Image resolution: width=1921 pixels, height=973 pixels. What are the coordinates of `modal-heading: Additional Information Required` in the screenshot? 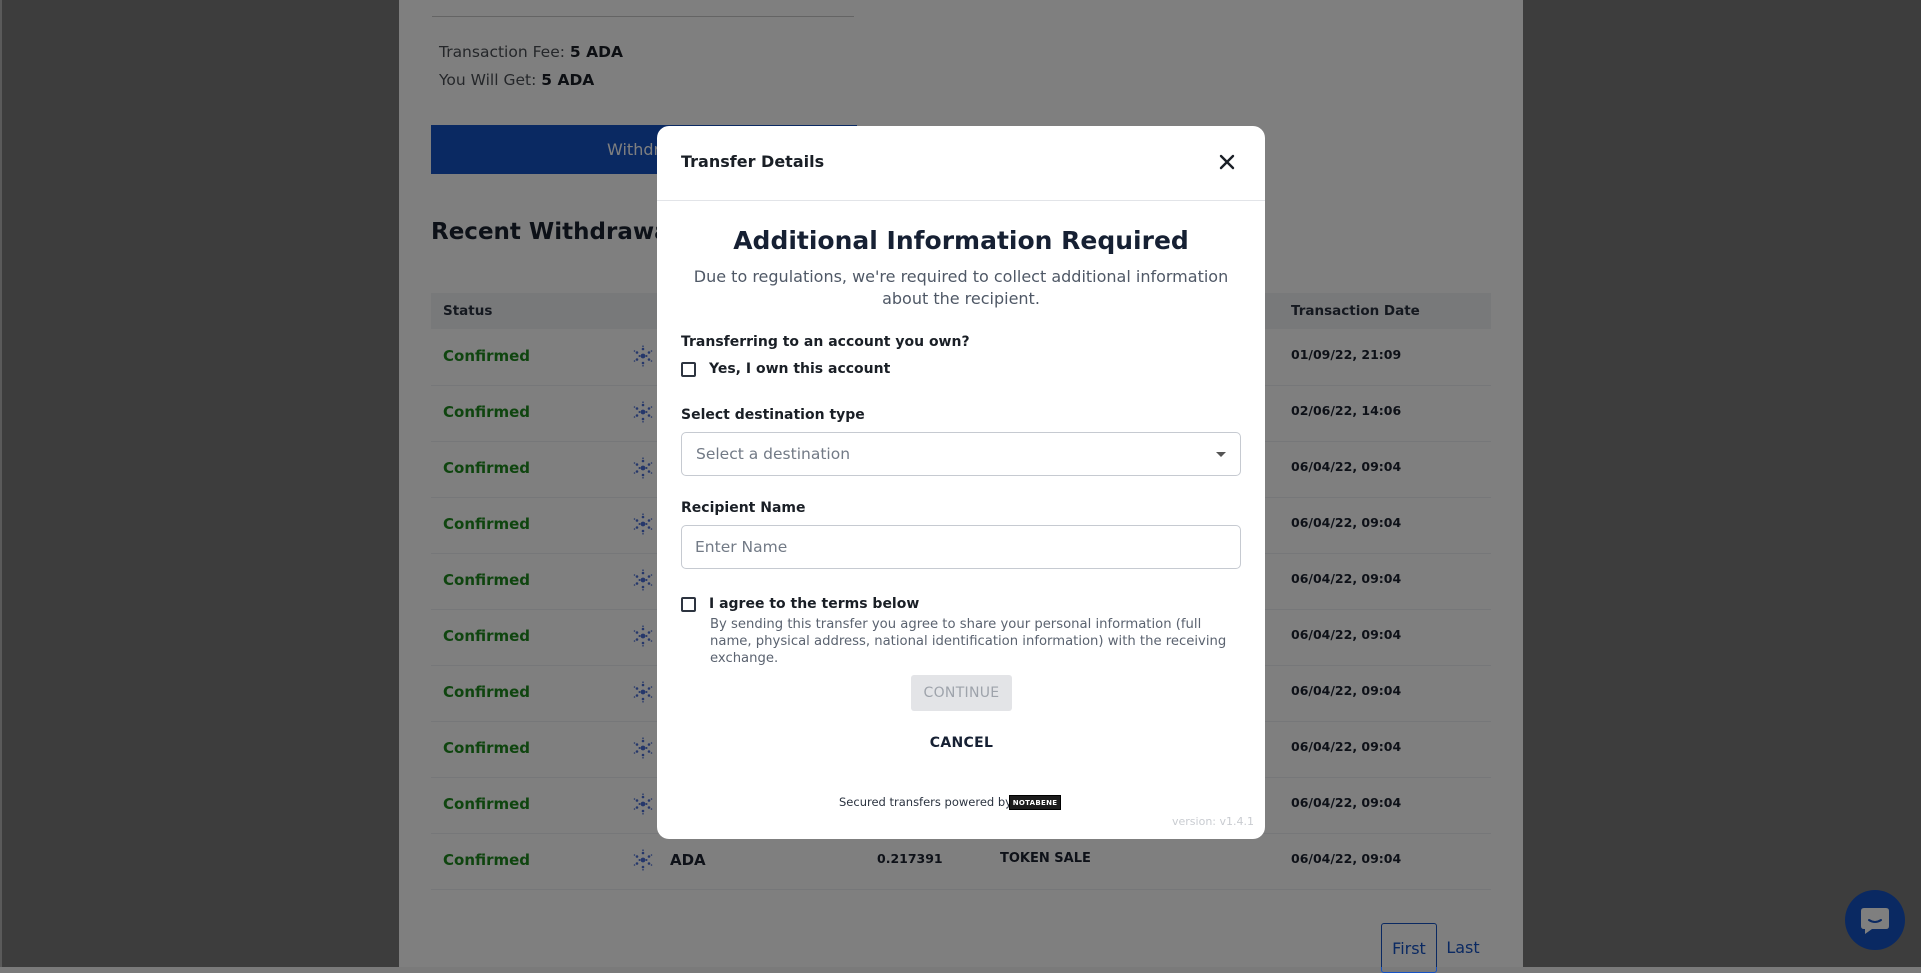 It's located at (961, 240).